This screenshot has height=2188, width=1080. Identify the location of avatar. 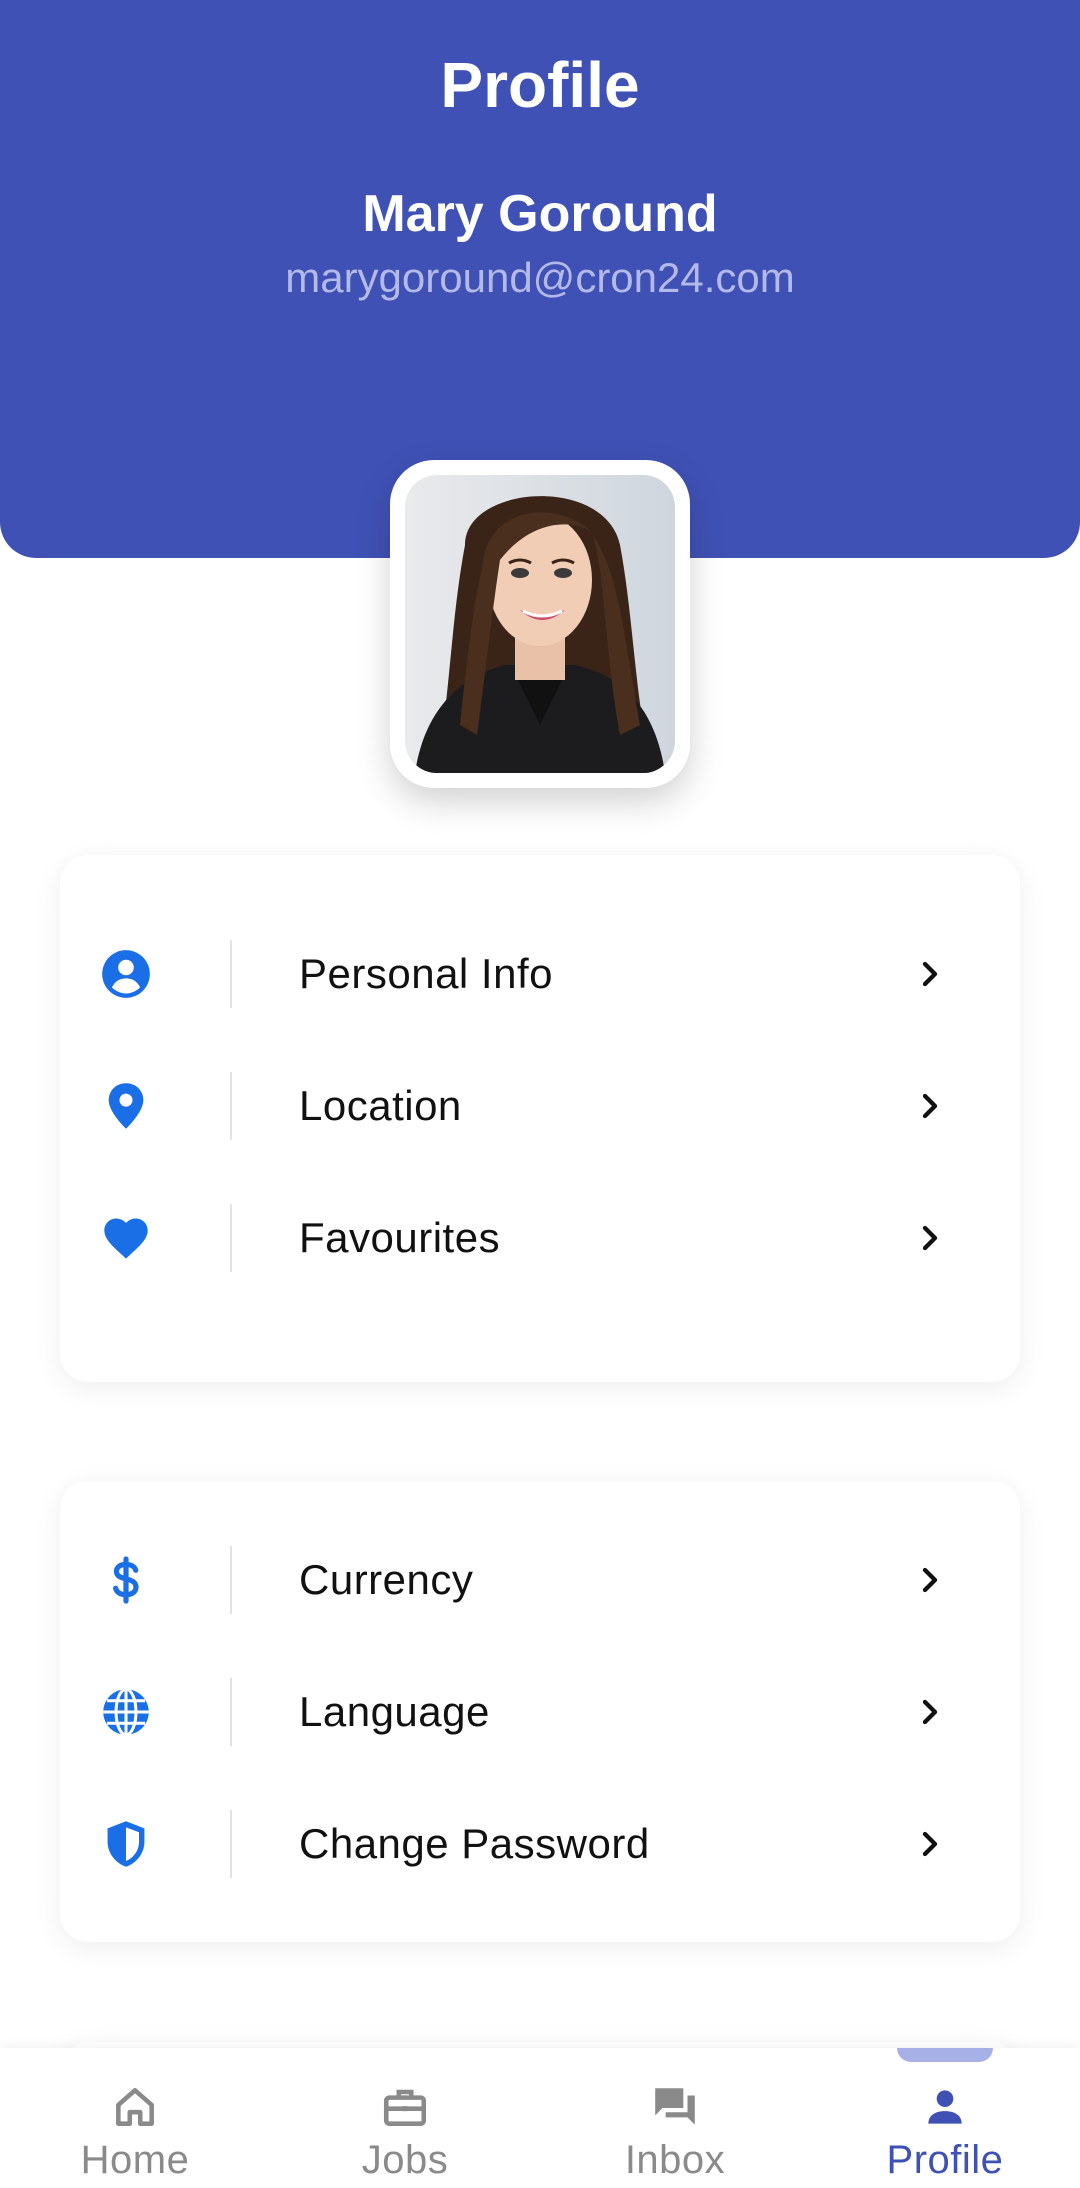
(540, 624).